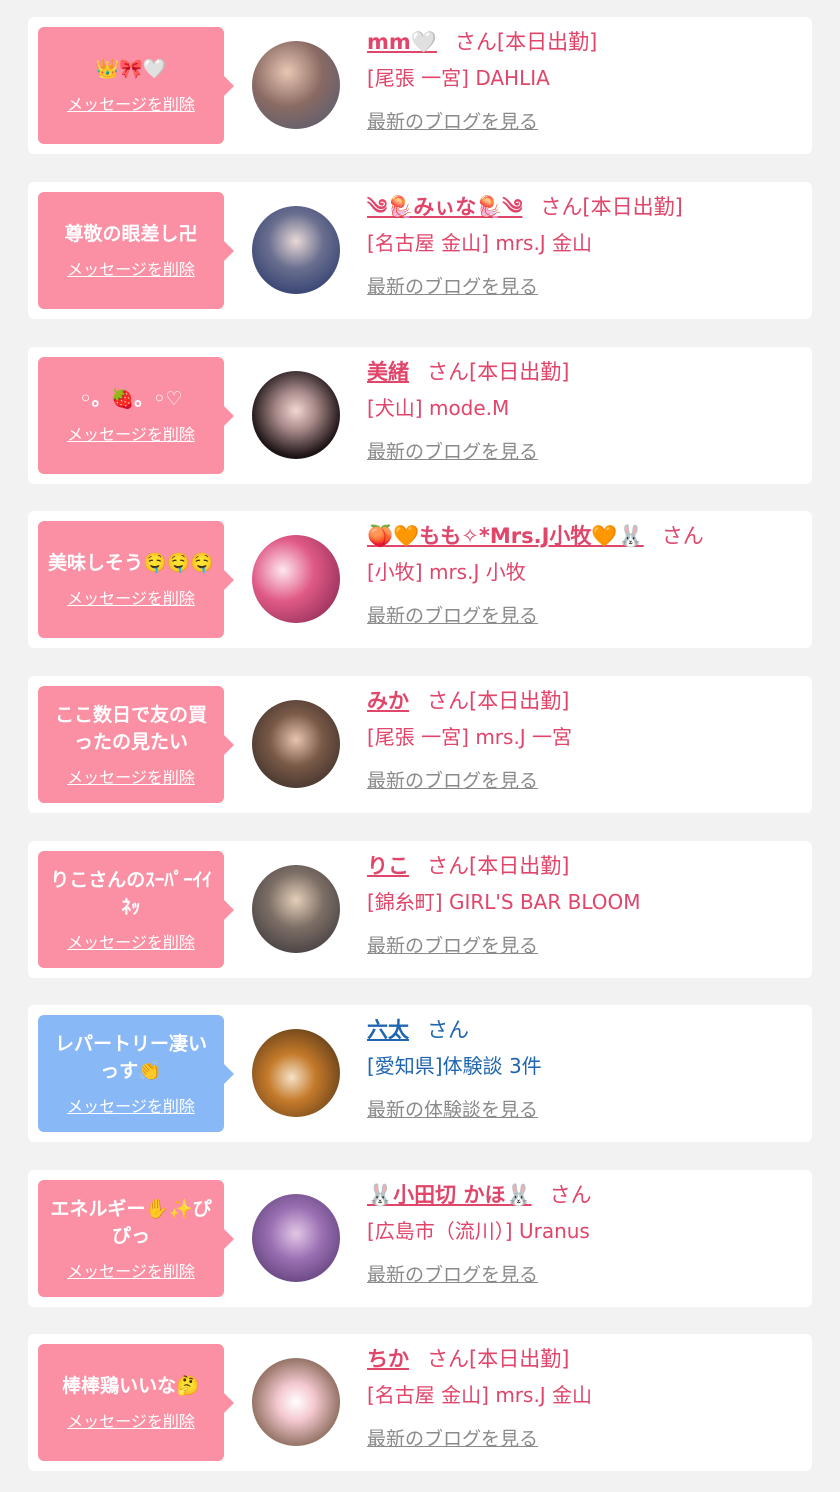  Describe the element at coordinates (131, 69) in the screenshot. I see `message-text: 👑🎀🤍` at that location.